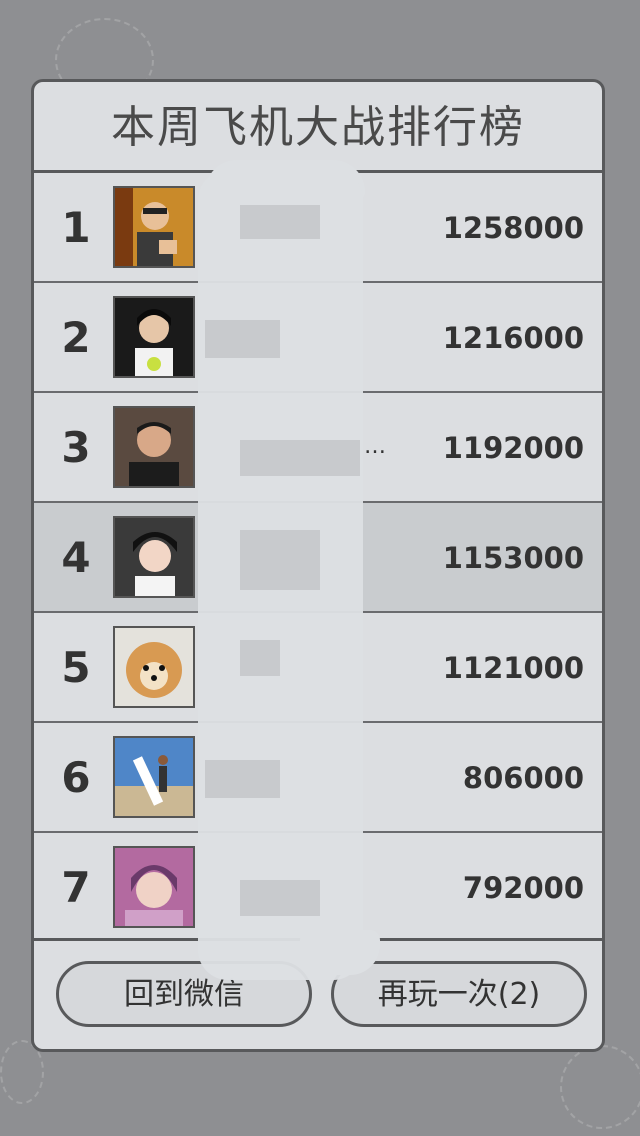 The image size is (640, 1136). Describe the element at coordinates (513, 668) in the screenshot. I see `score: 1121000` at that location.